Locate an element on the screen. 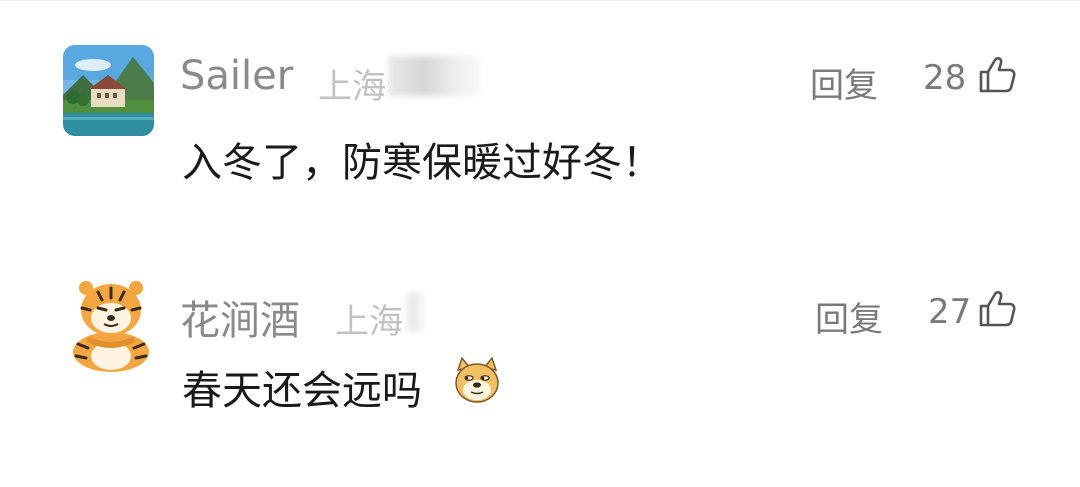 The height and width of the screenshot is (487, 1080). author-name: 花涧酒 is located at coordinates (240, 317).